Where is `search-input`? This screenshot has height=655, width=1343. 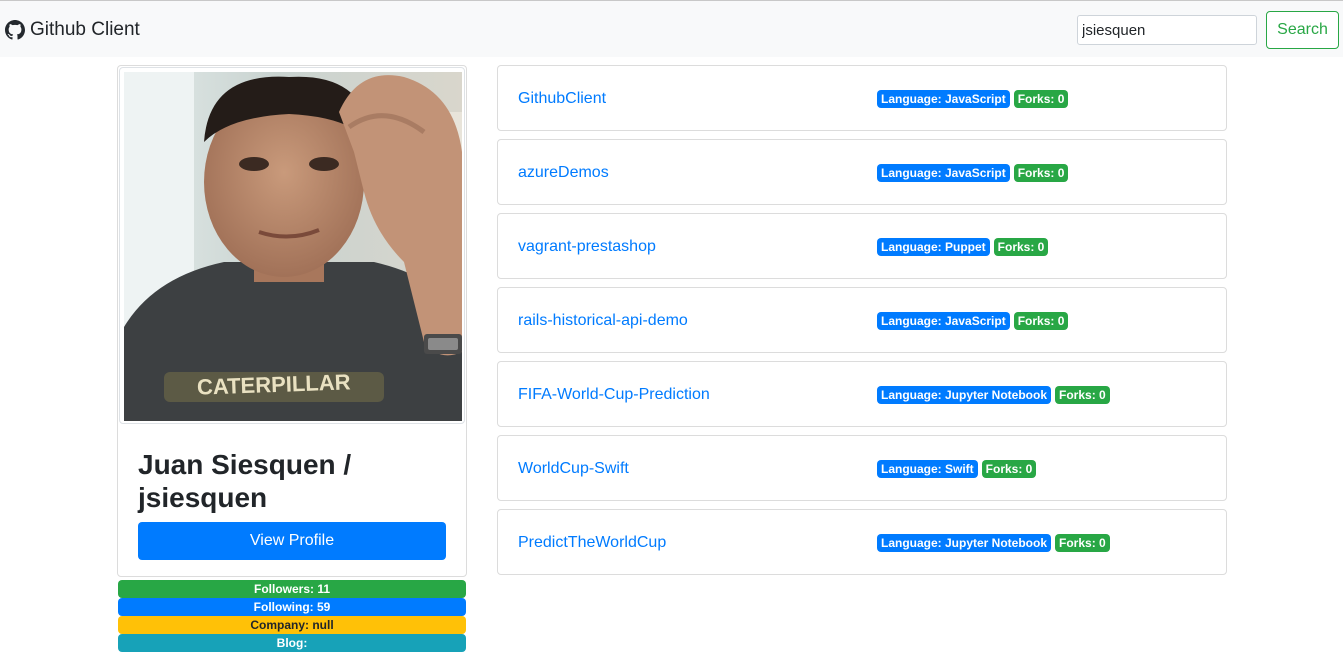
search-input is located at coordinates (1167, 30).